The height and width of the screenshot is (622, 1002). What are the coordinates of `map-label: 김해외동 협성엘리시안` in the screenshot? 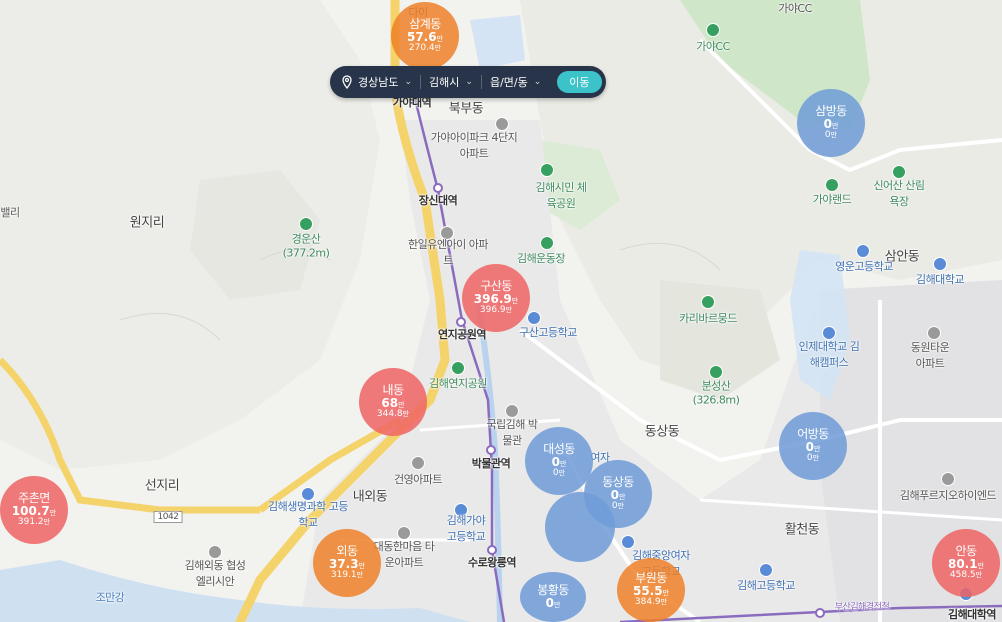 It's located at (215, 573).